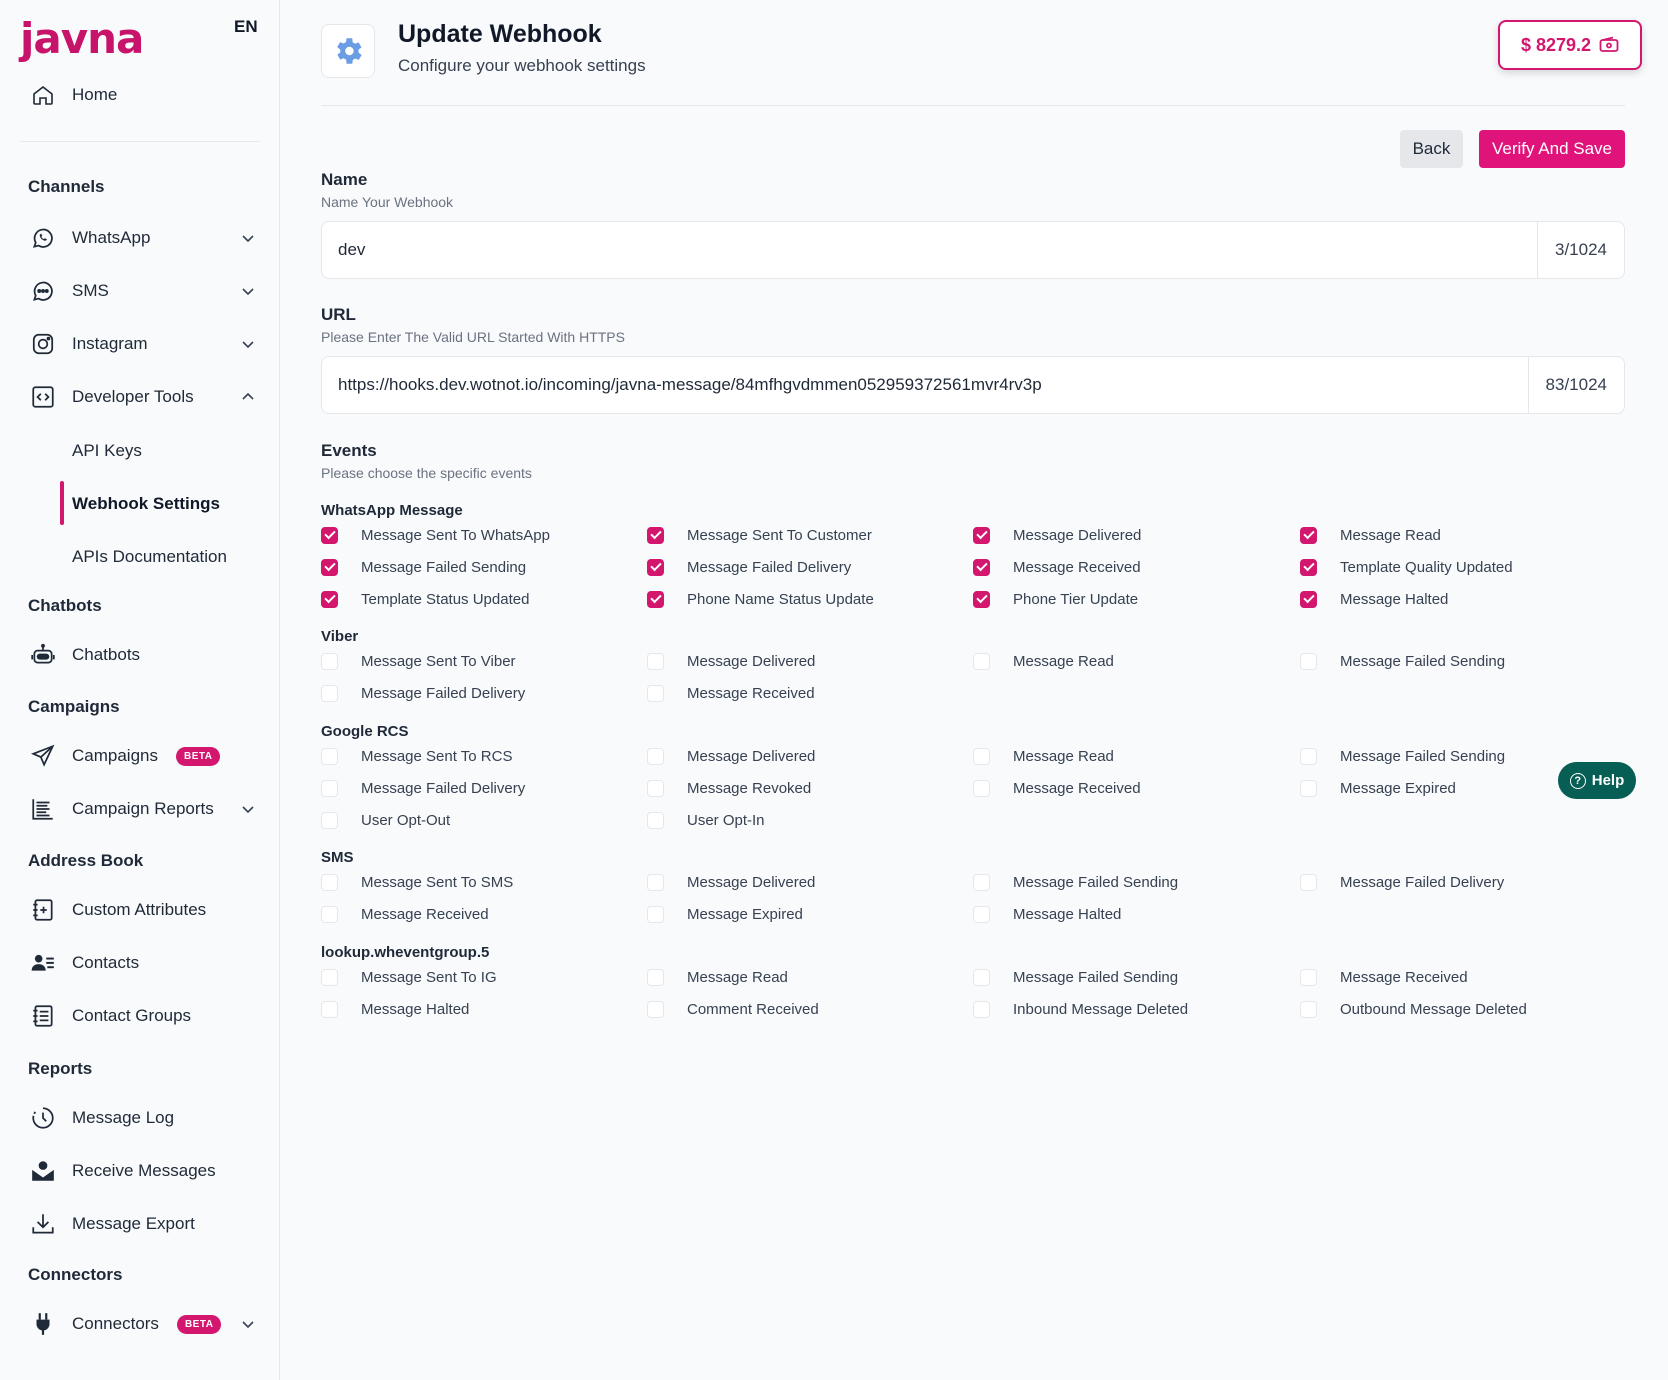  Describe the element at coordinates (143, 963) in the screenshot. I see `sidebar-item-contacts: Contacts` at that location.